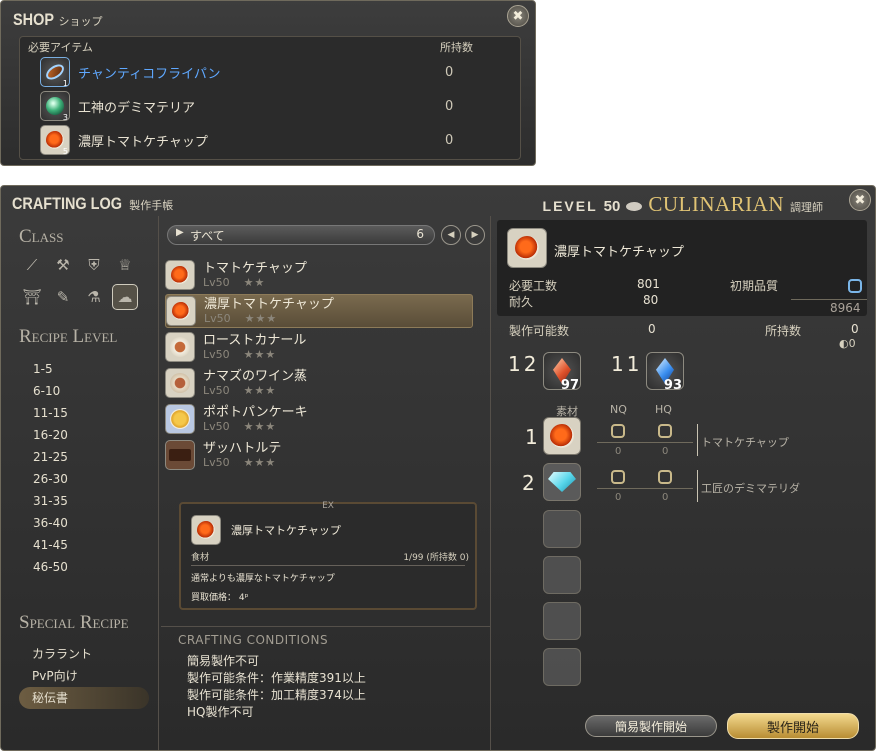  I want to click on recipe-level-item: 11-15, so click(50, 413).